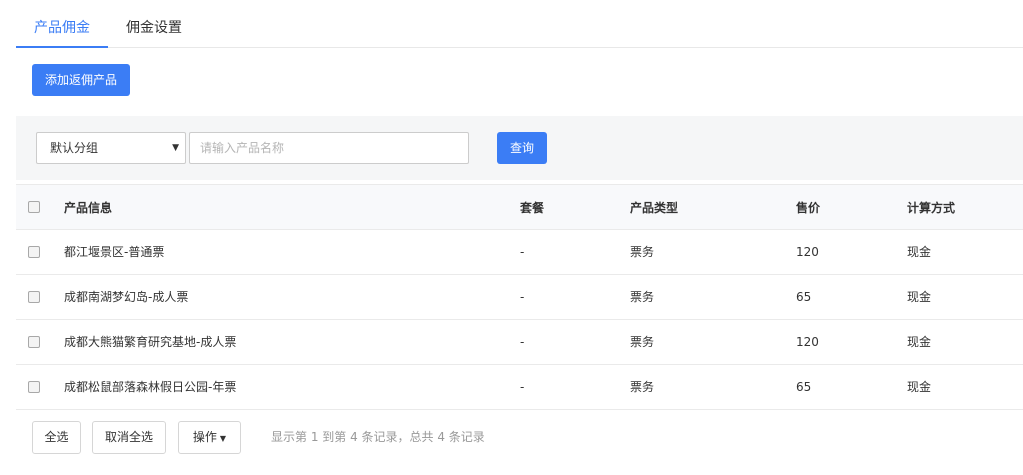 The width and height of the screenshot is (1023, 475). I want to click on group-select-value: 默认分组, so click(74, 148).